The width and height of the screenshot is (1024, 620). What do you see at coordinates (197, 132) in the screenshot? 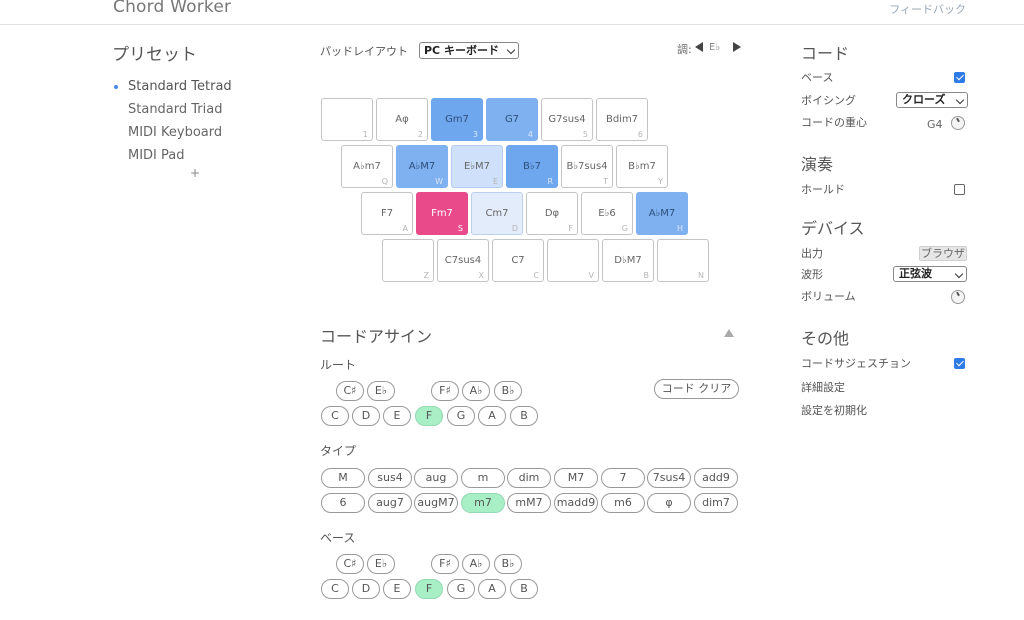
I see `preset-item: MIDI Keyboard` at bounding box center [197, 132].